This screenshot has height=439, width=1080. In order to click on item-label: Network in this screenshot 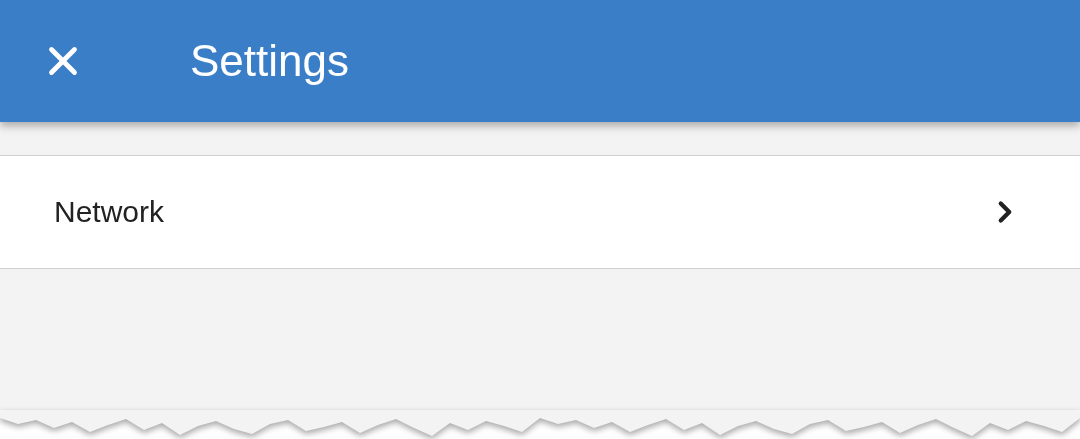, I will do `click(109, 212)`.